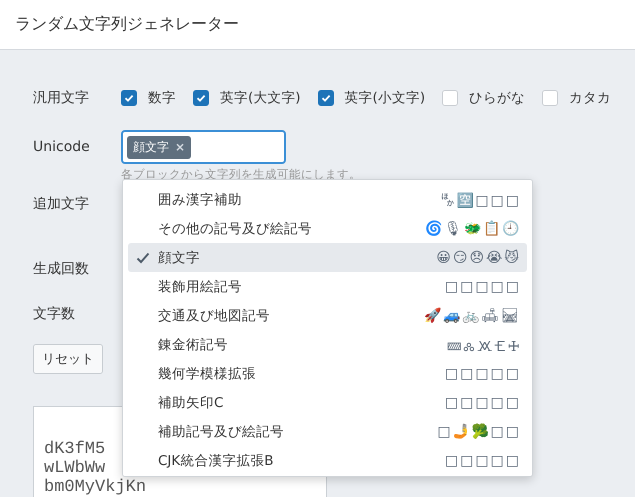 This screenshot has height=497, width=635. I want to click on menu-item: 補助記号及び絵記号 □🤳🥦□□, so click(327, 431).